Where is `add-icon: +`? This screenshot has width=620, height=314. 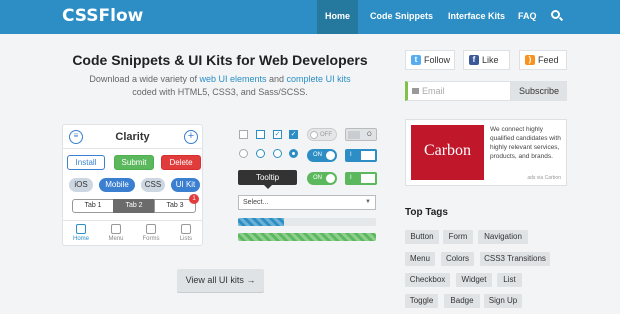
add-icon: + is located at coordinates (191, 137).